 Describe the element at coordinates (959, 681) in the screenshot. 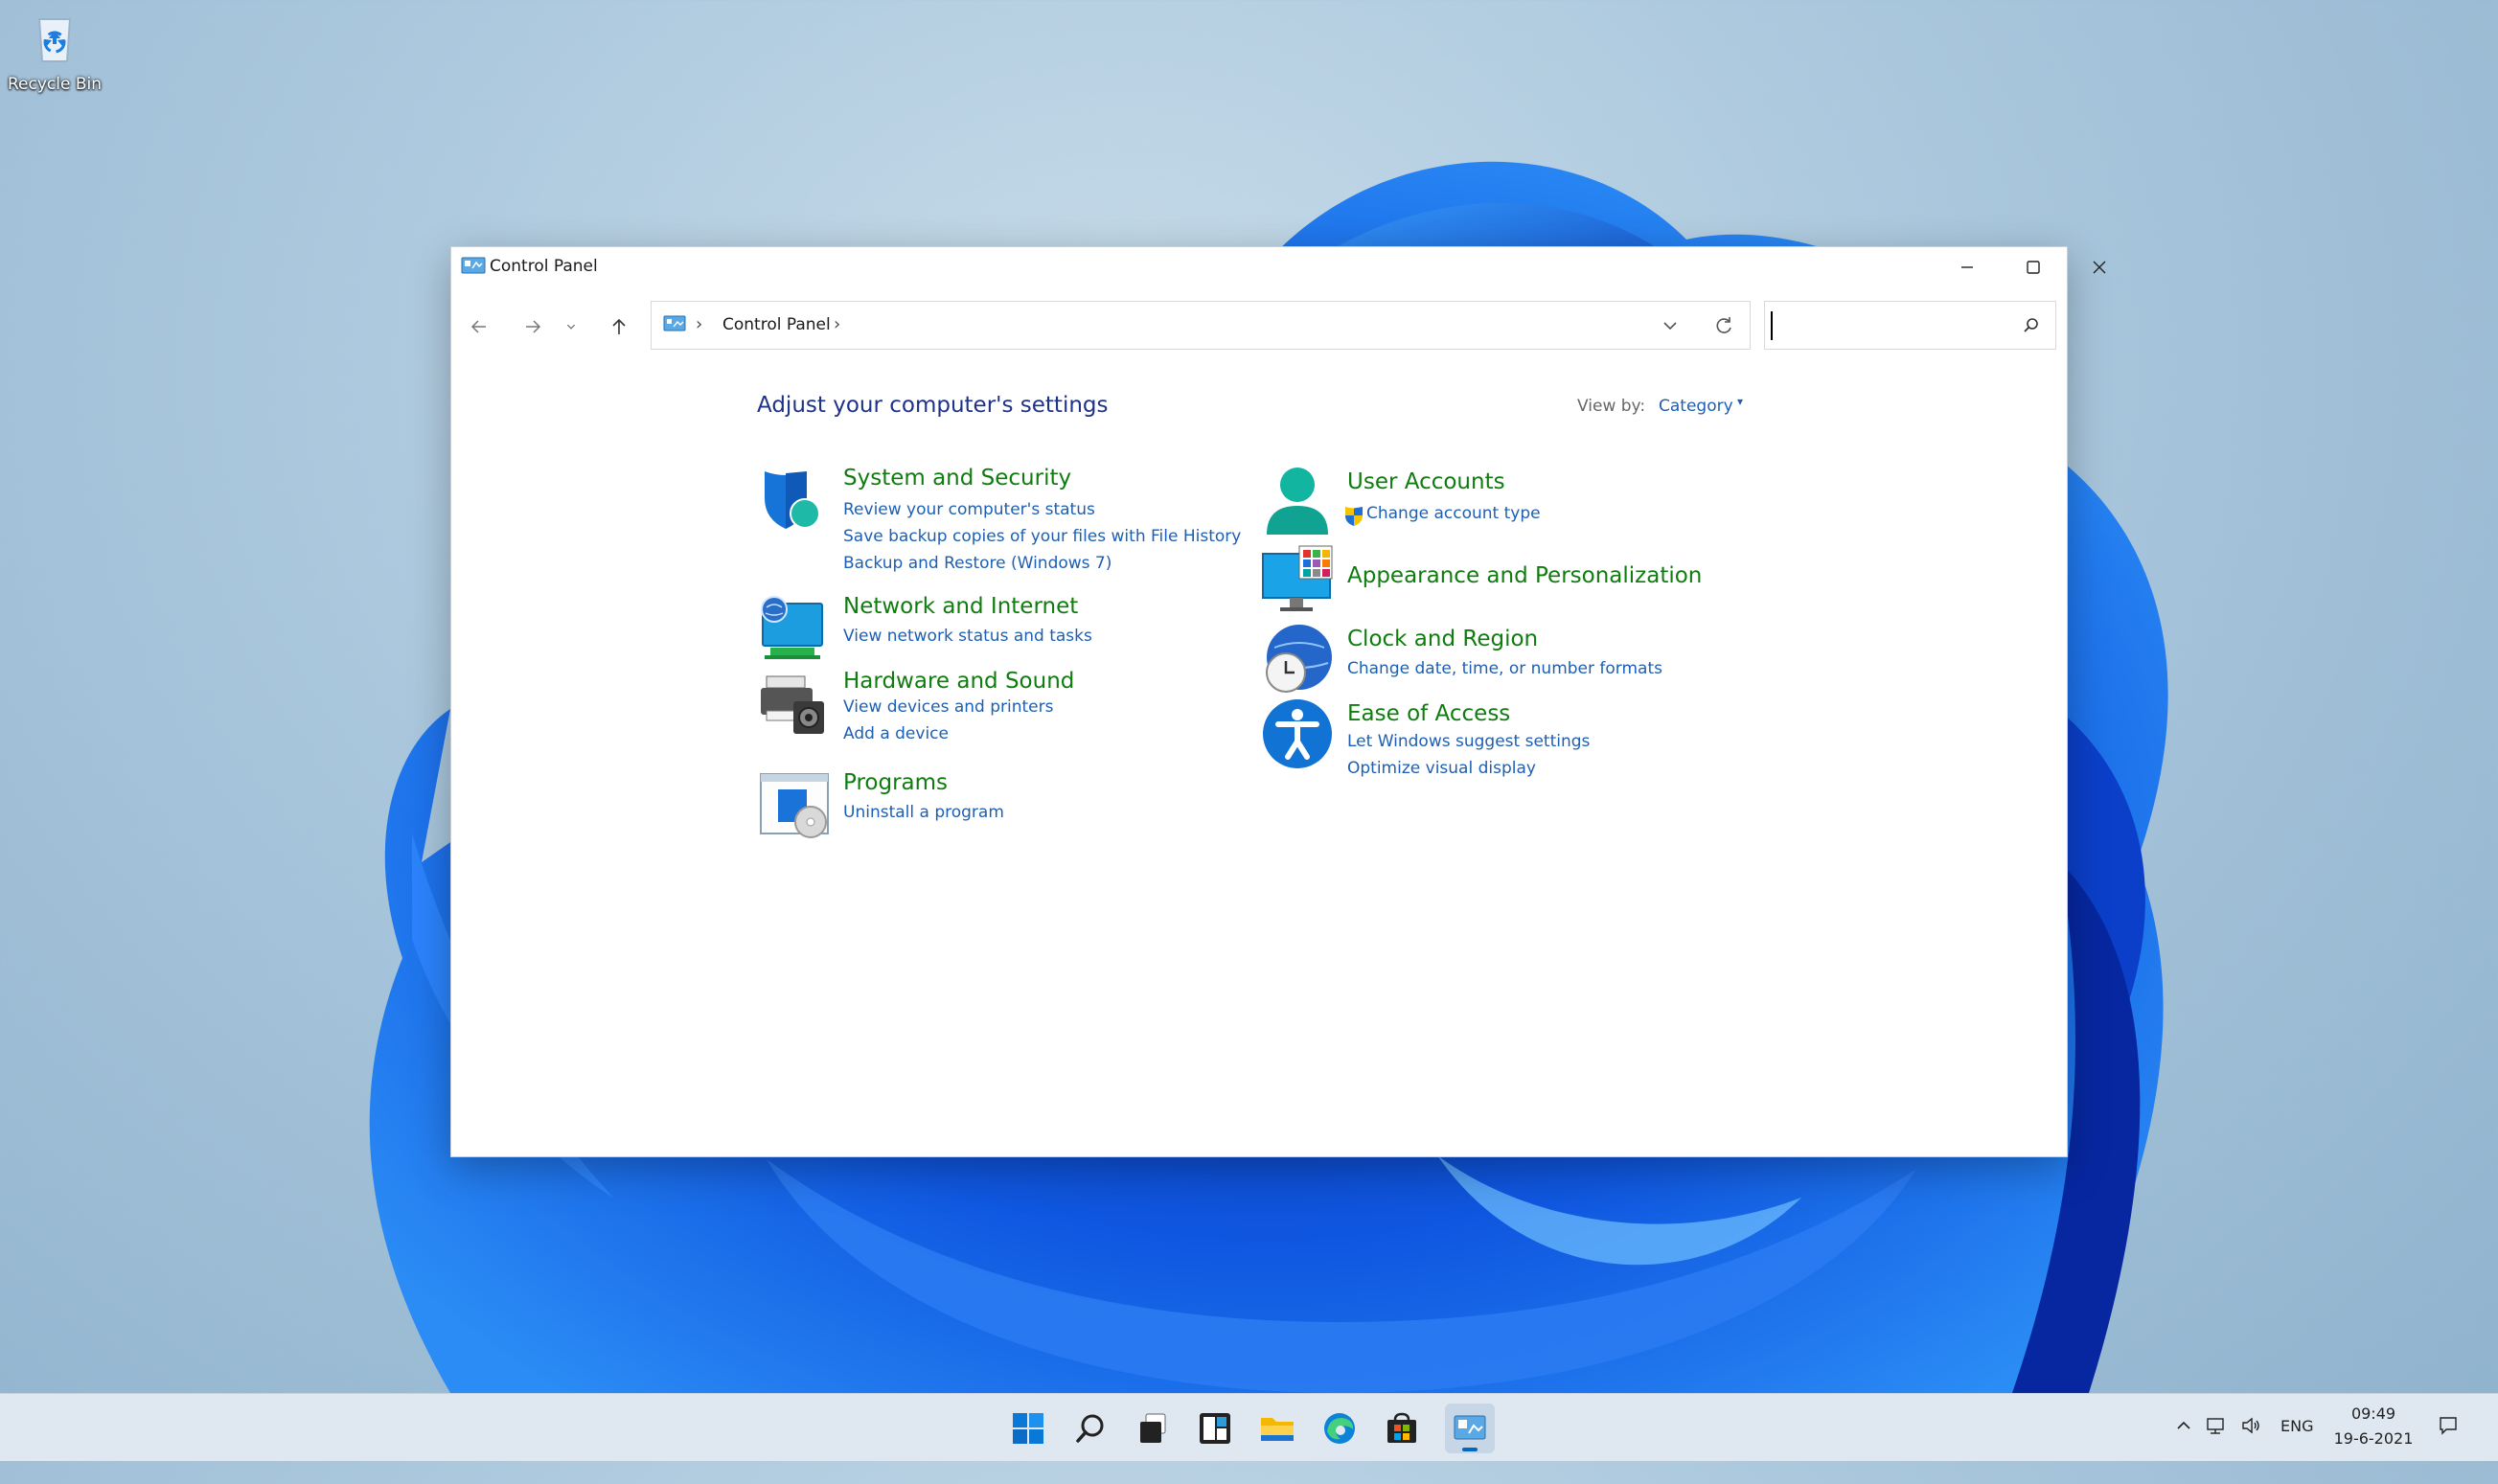

I see `category-title: Hardware and Sound` at that location.